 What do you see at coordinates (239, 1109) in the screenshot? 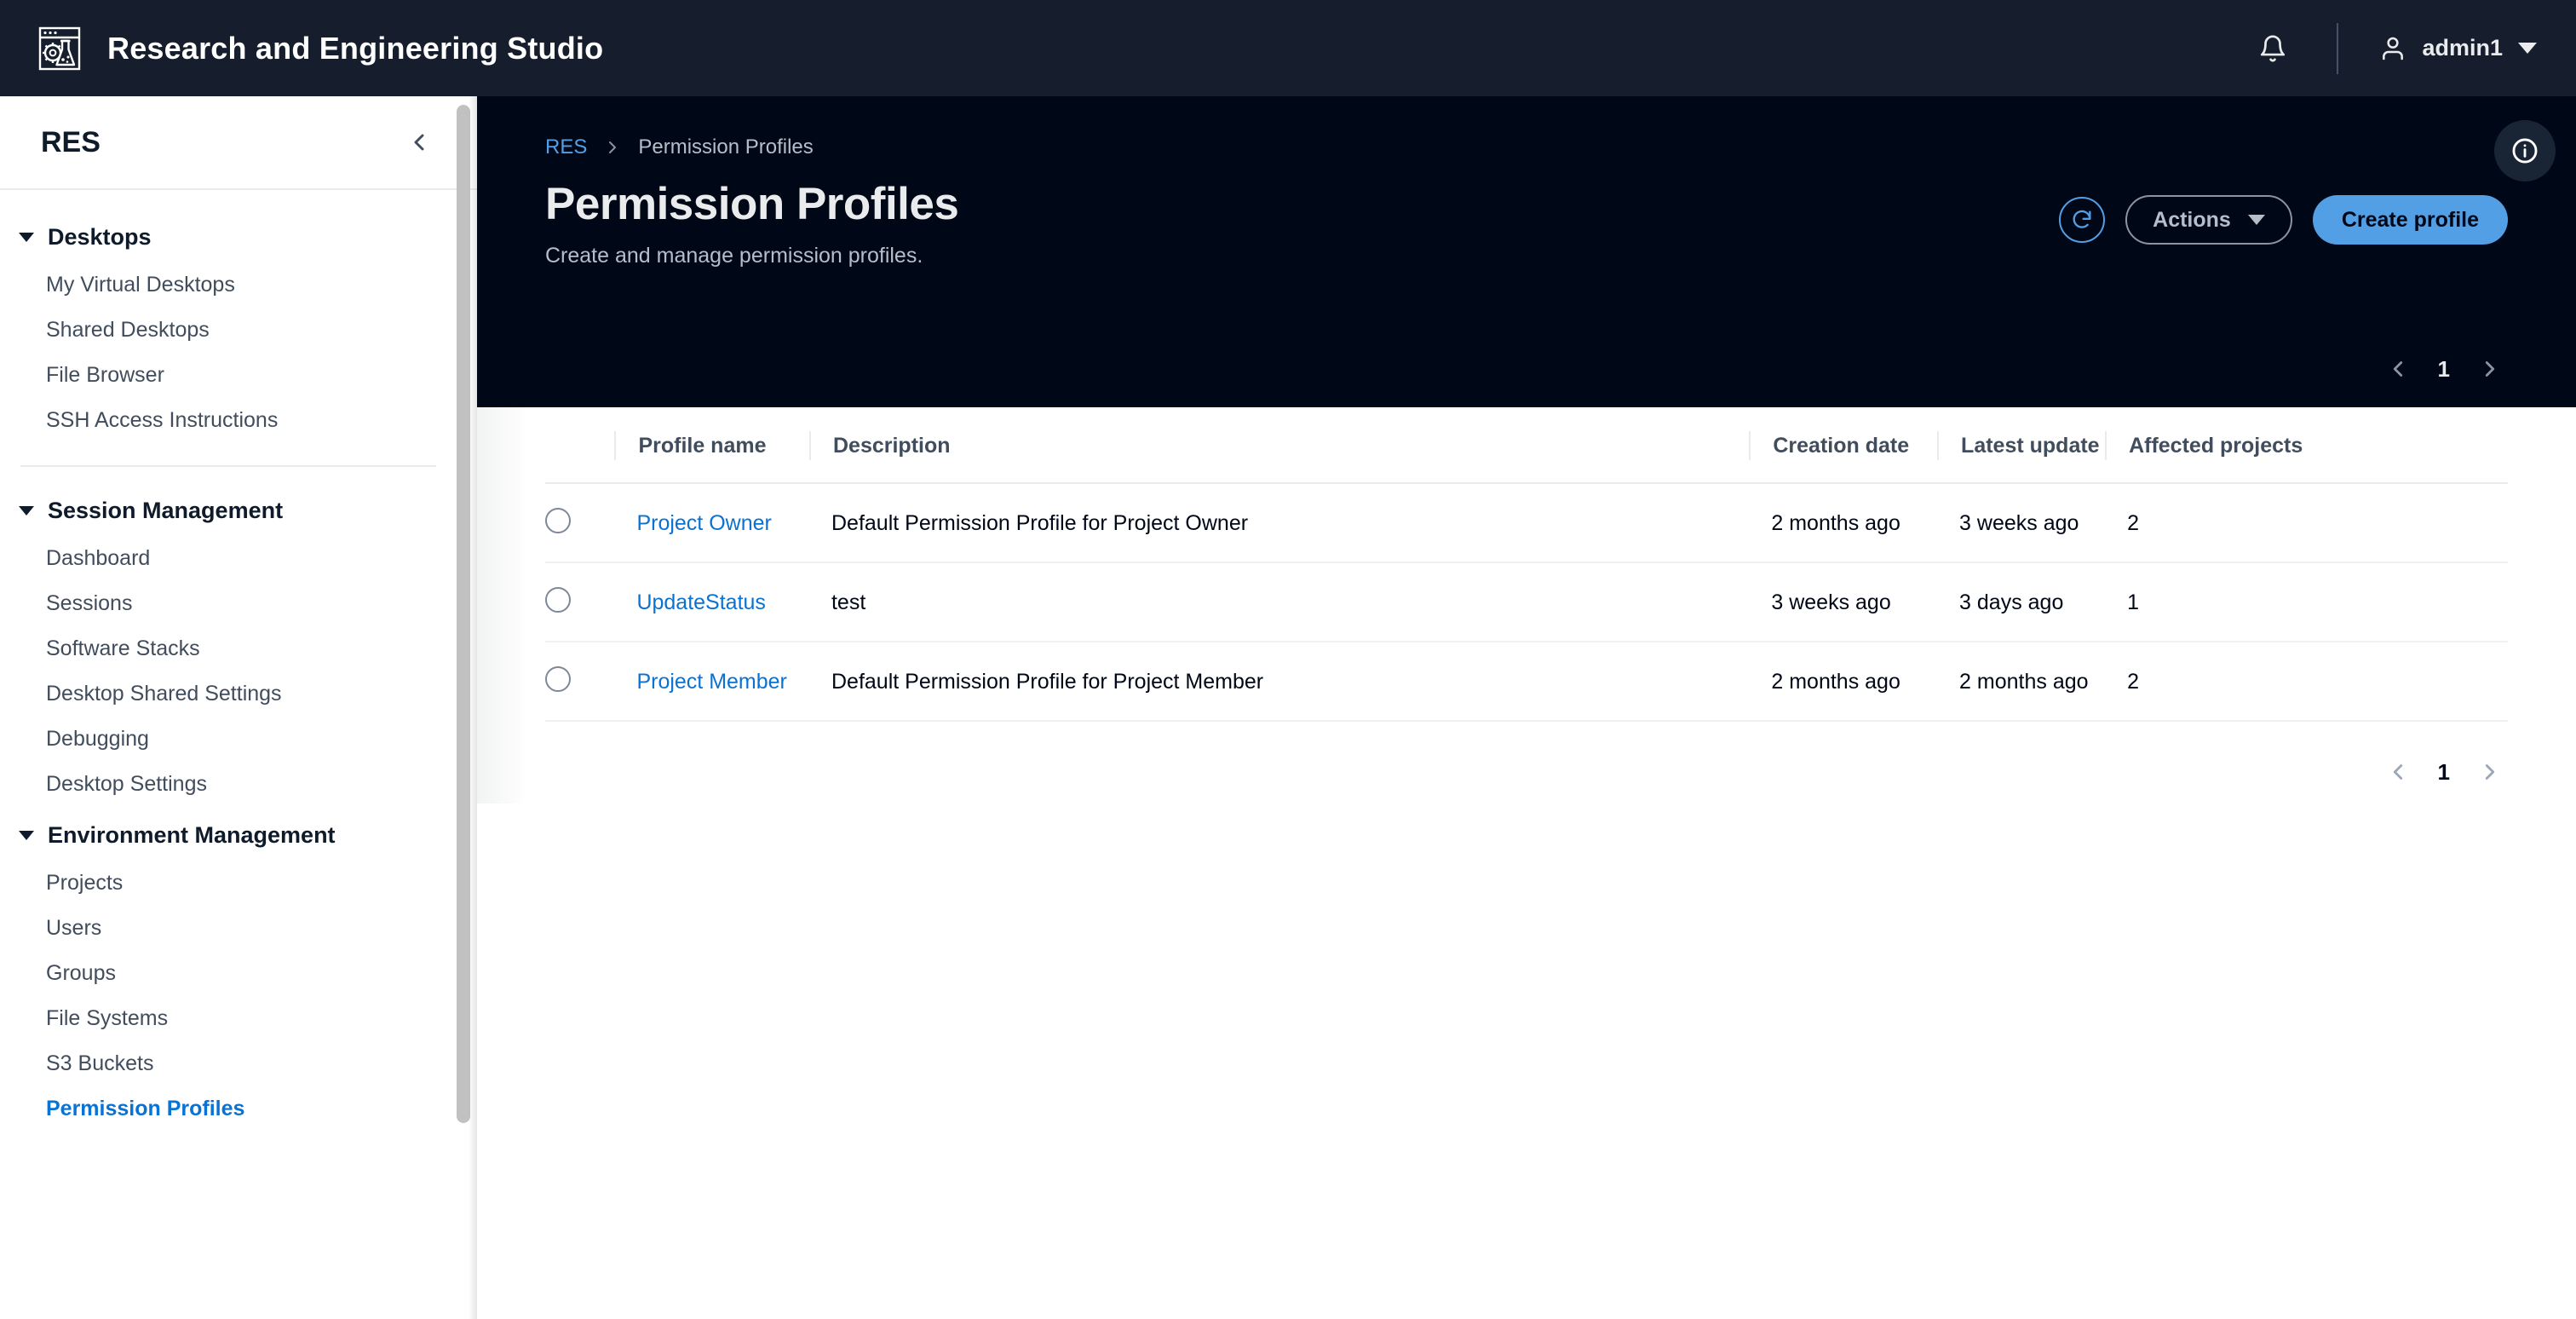
I see `sidebar-item-permission-profiles: Permission Profiles` at bounding box center [239, 1109].